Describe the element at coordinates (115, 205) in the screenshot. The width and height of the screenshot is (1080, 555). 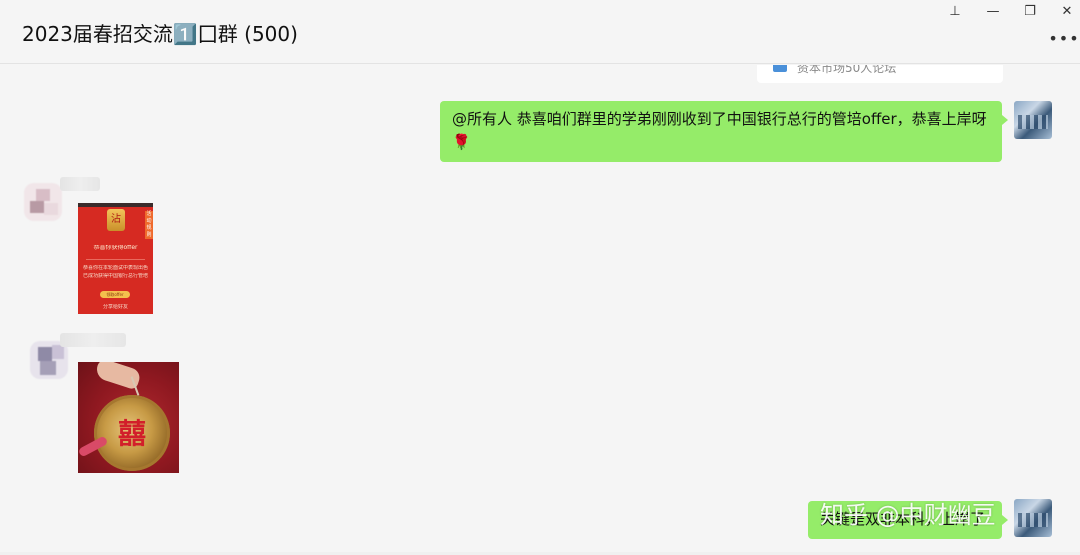
I see `image-top-band` at that location.